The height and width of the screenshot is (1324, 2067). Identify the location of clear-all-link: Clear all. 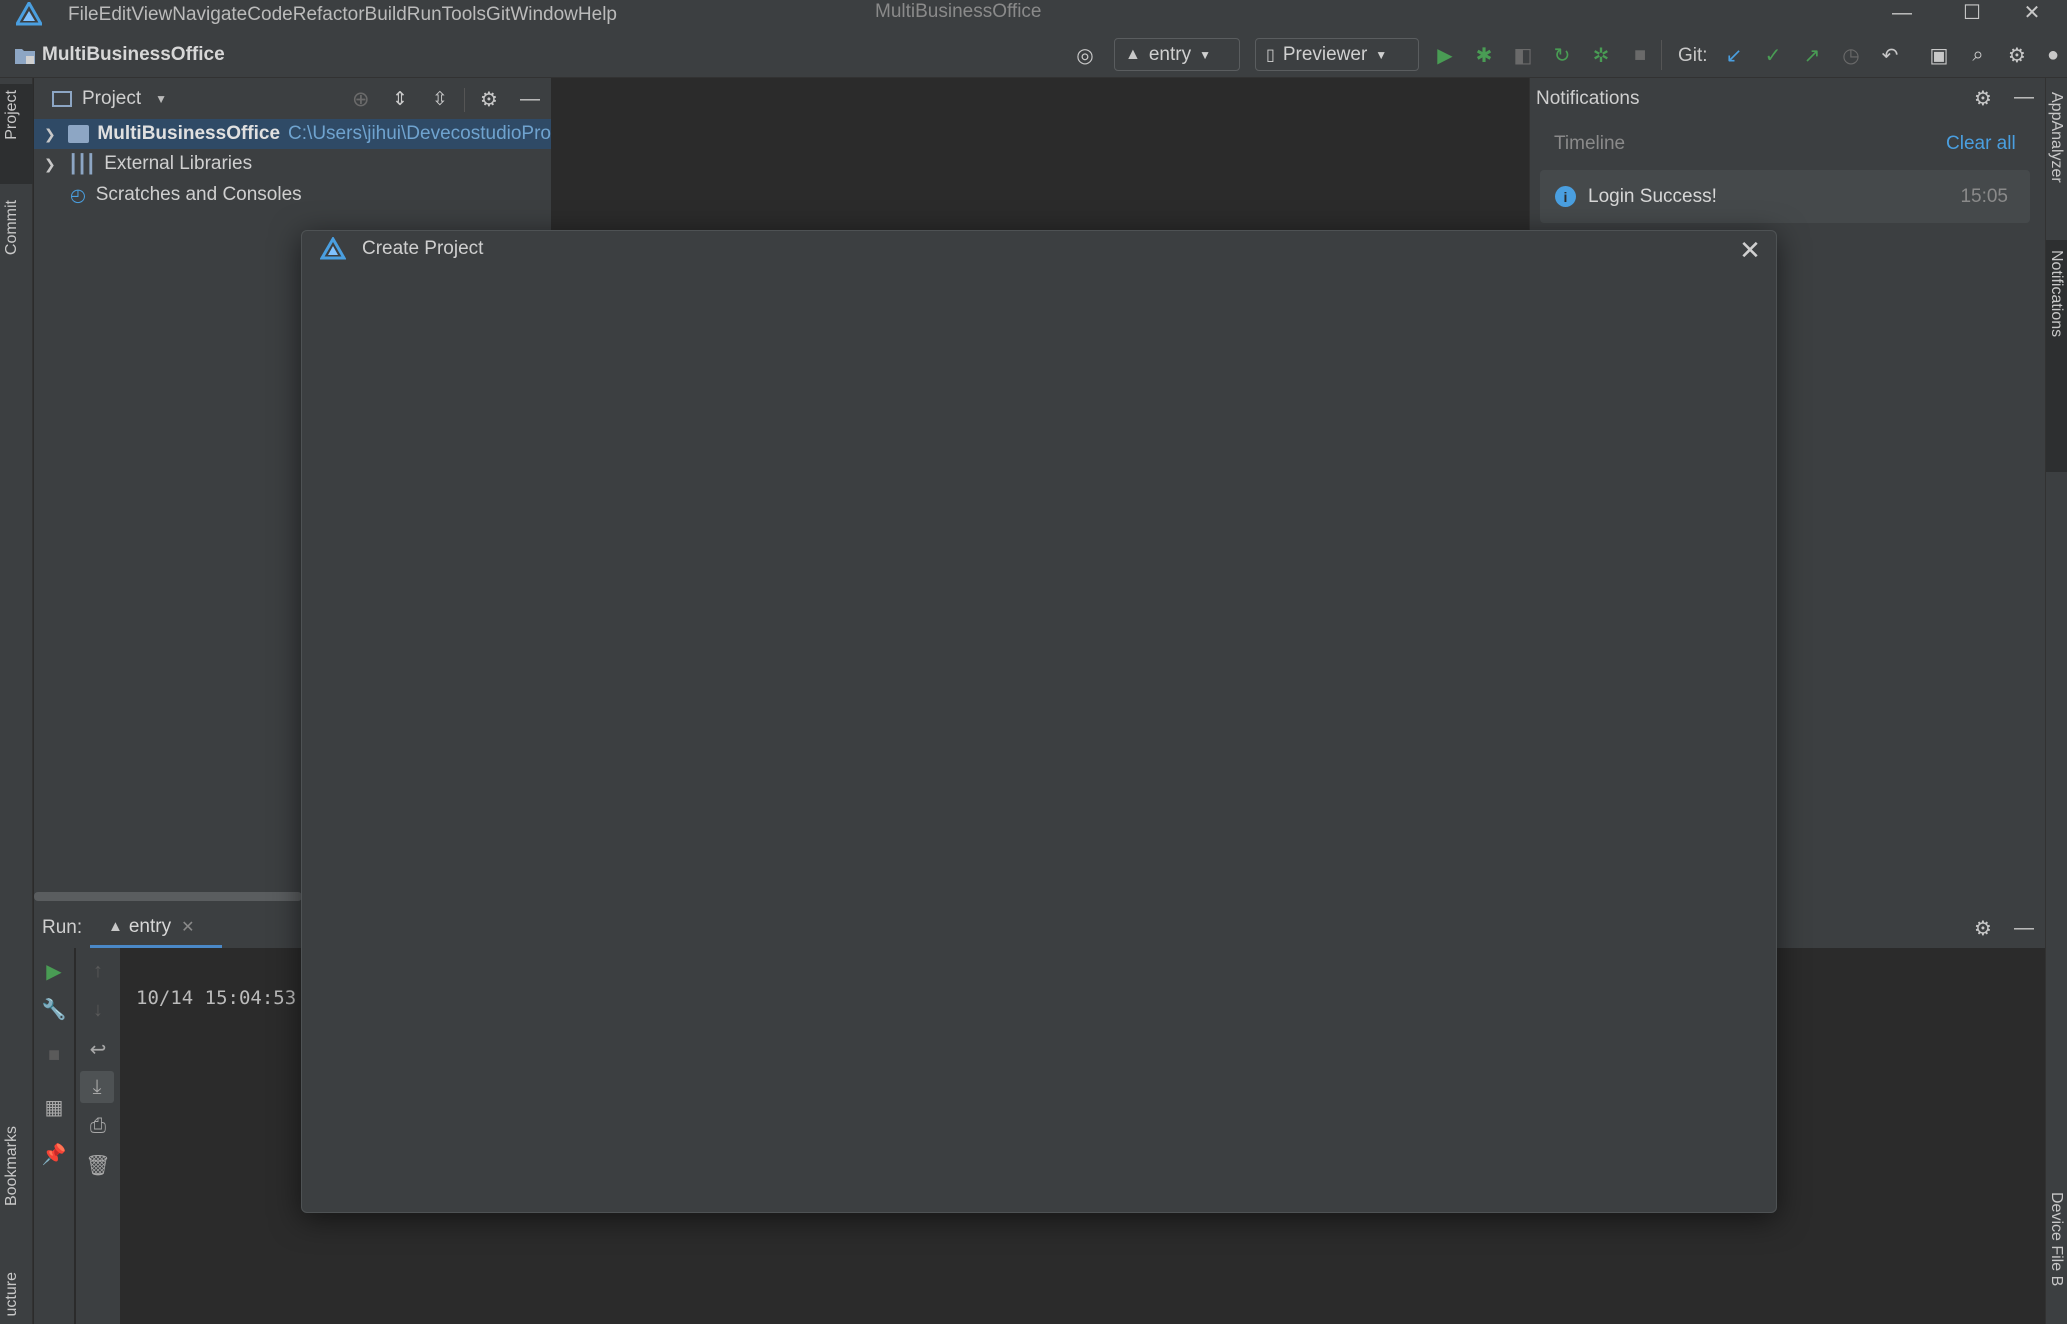
(1981, 144).